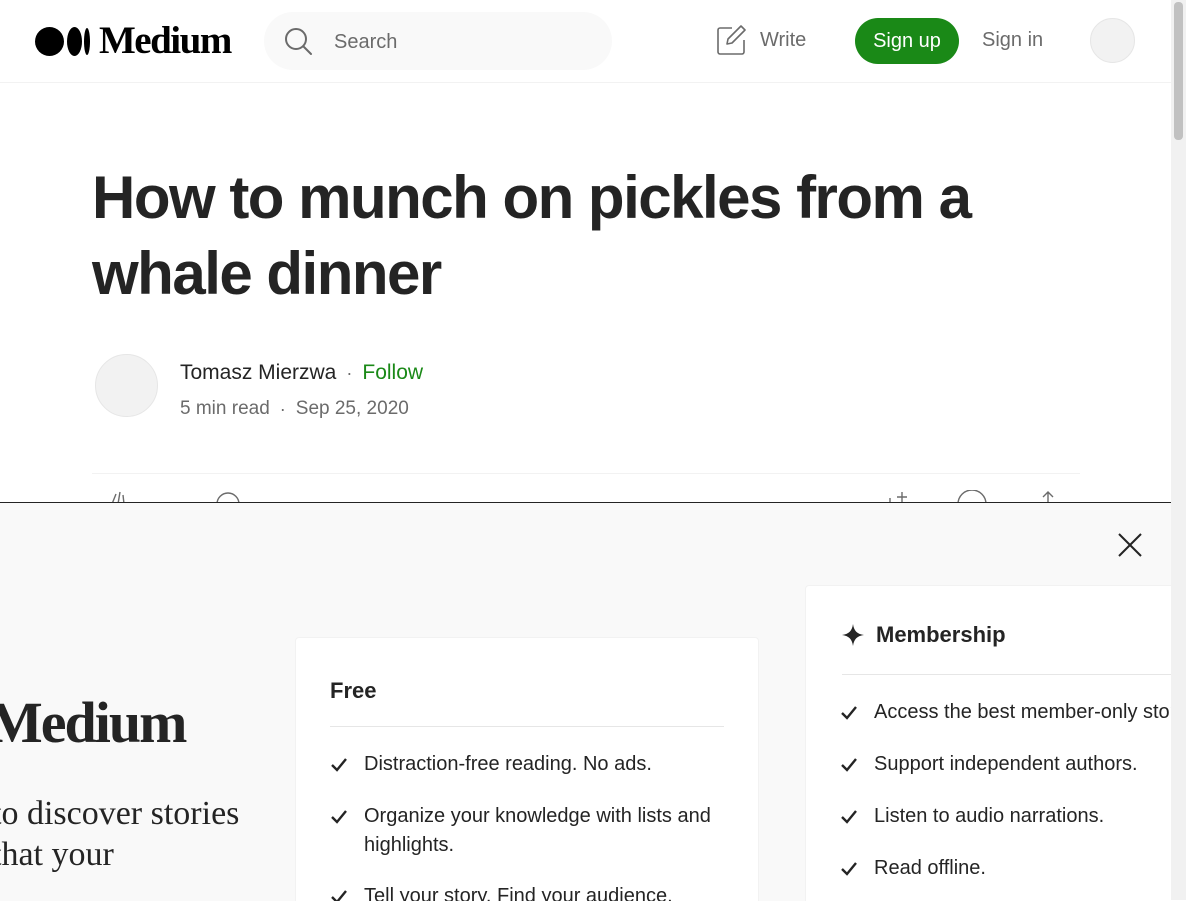 Image resolution: width=1186 pixels, height=901 pixels. Describe the element at coordinates (1130, 545) in the screenshot. I see `close-icon` at that location.